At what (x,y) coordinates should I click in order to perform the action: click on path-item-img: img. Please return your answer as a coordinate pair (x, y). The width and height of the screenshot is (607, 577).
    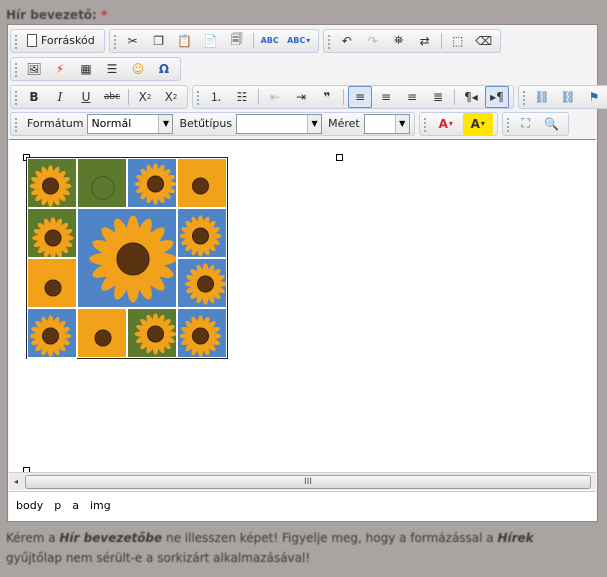
    Looking at the image, I should click on (100, 505).